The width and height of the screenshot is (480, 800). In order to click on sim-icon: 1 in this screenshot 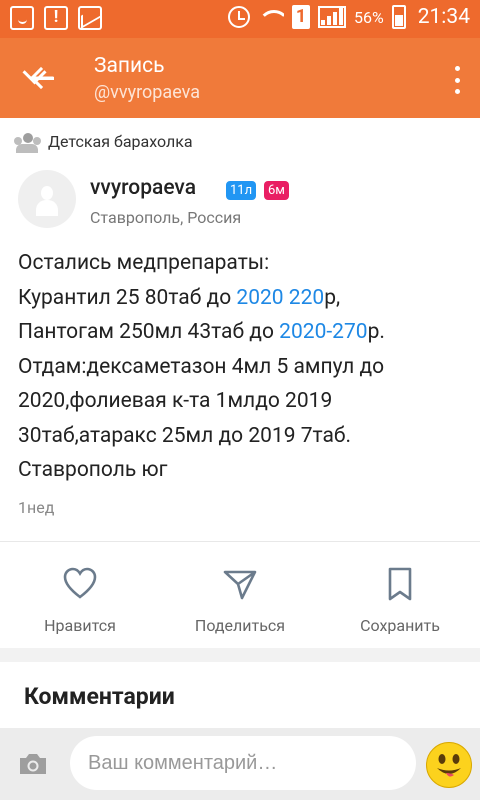, I will do `click(301, 17)`.